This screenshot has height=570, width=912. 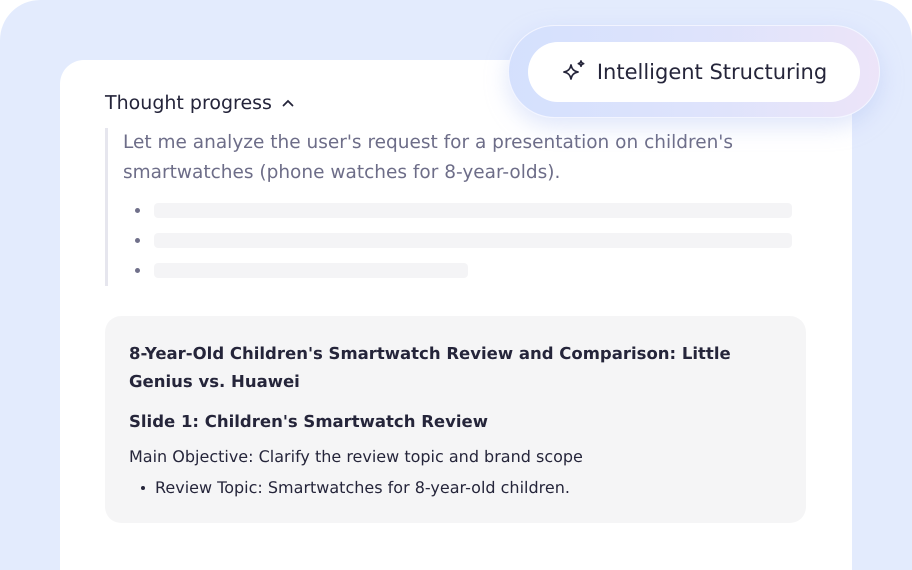 What do you see at coordinates (309, 421) in the screenshot?
I see `slide-title: Slide 1: Children's Smartwatch Review` at bounding box center [309, 421].